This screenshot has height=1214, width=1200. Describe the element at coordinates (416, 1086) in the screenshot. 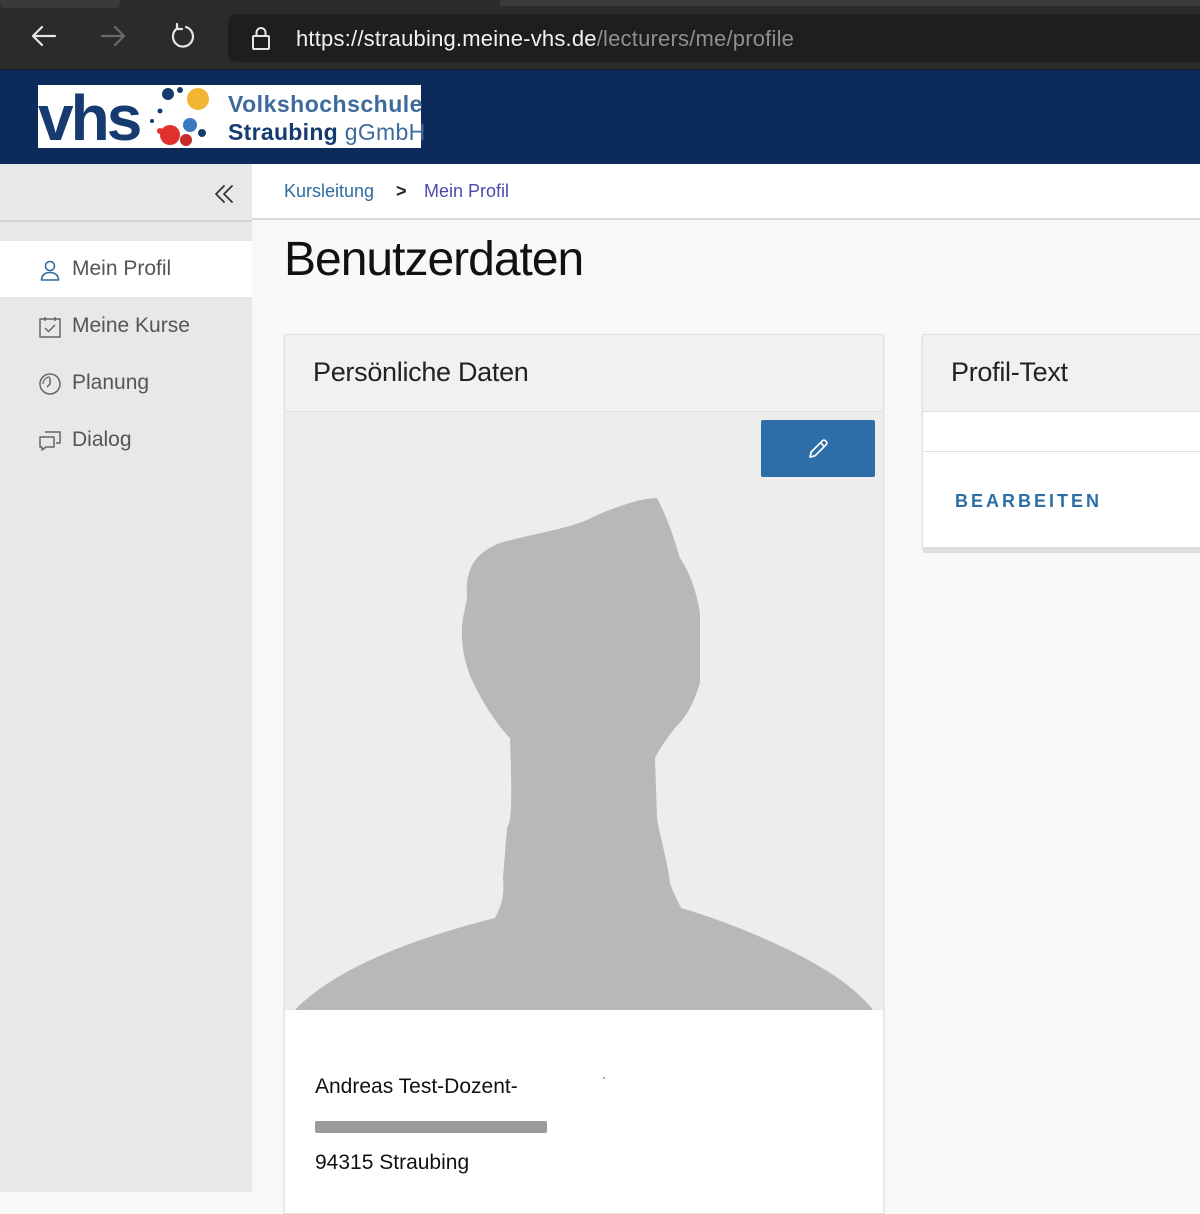

I see `lecturer-name: Andreas Test-Dozent-` at that location.